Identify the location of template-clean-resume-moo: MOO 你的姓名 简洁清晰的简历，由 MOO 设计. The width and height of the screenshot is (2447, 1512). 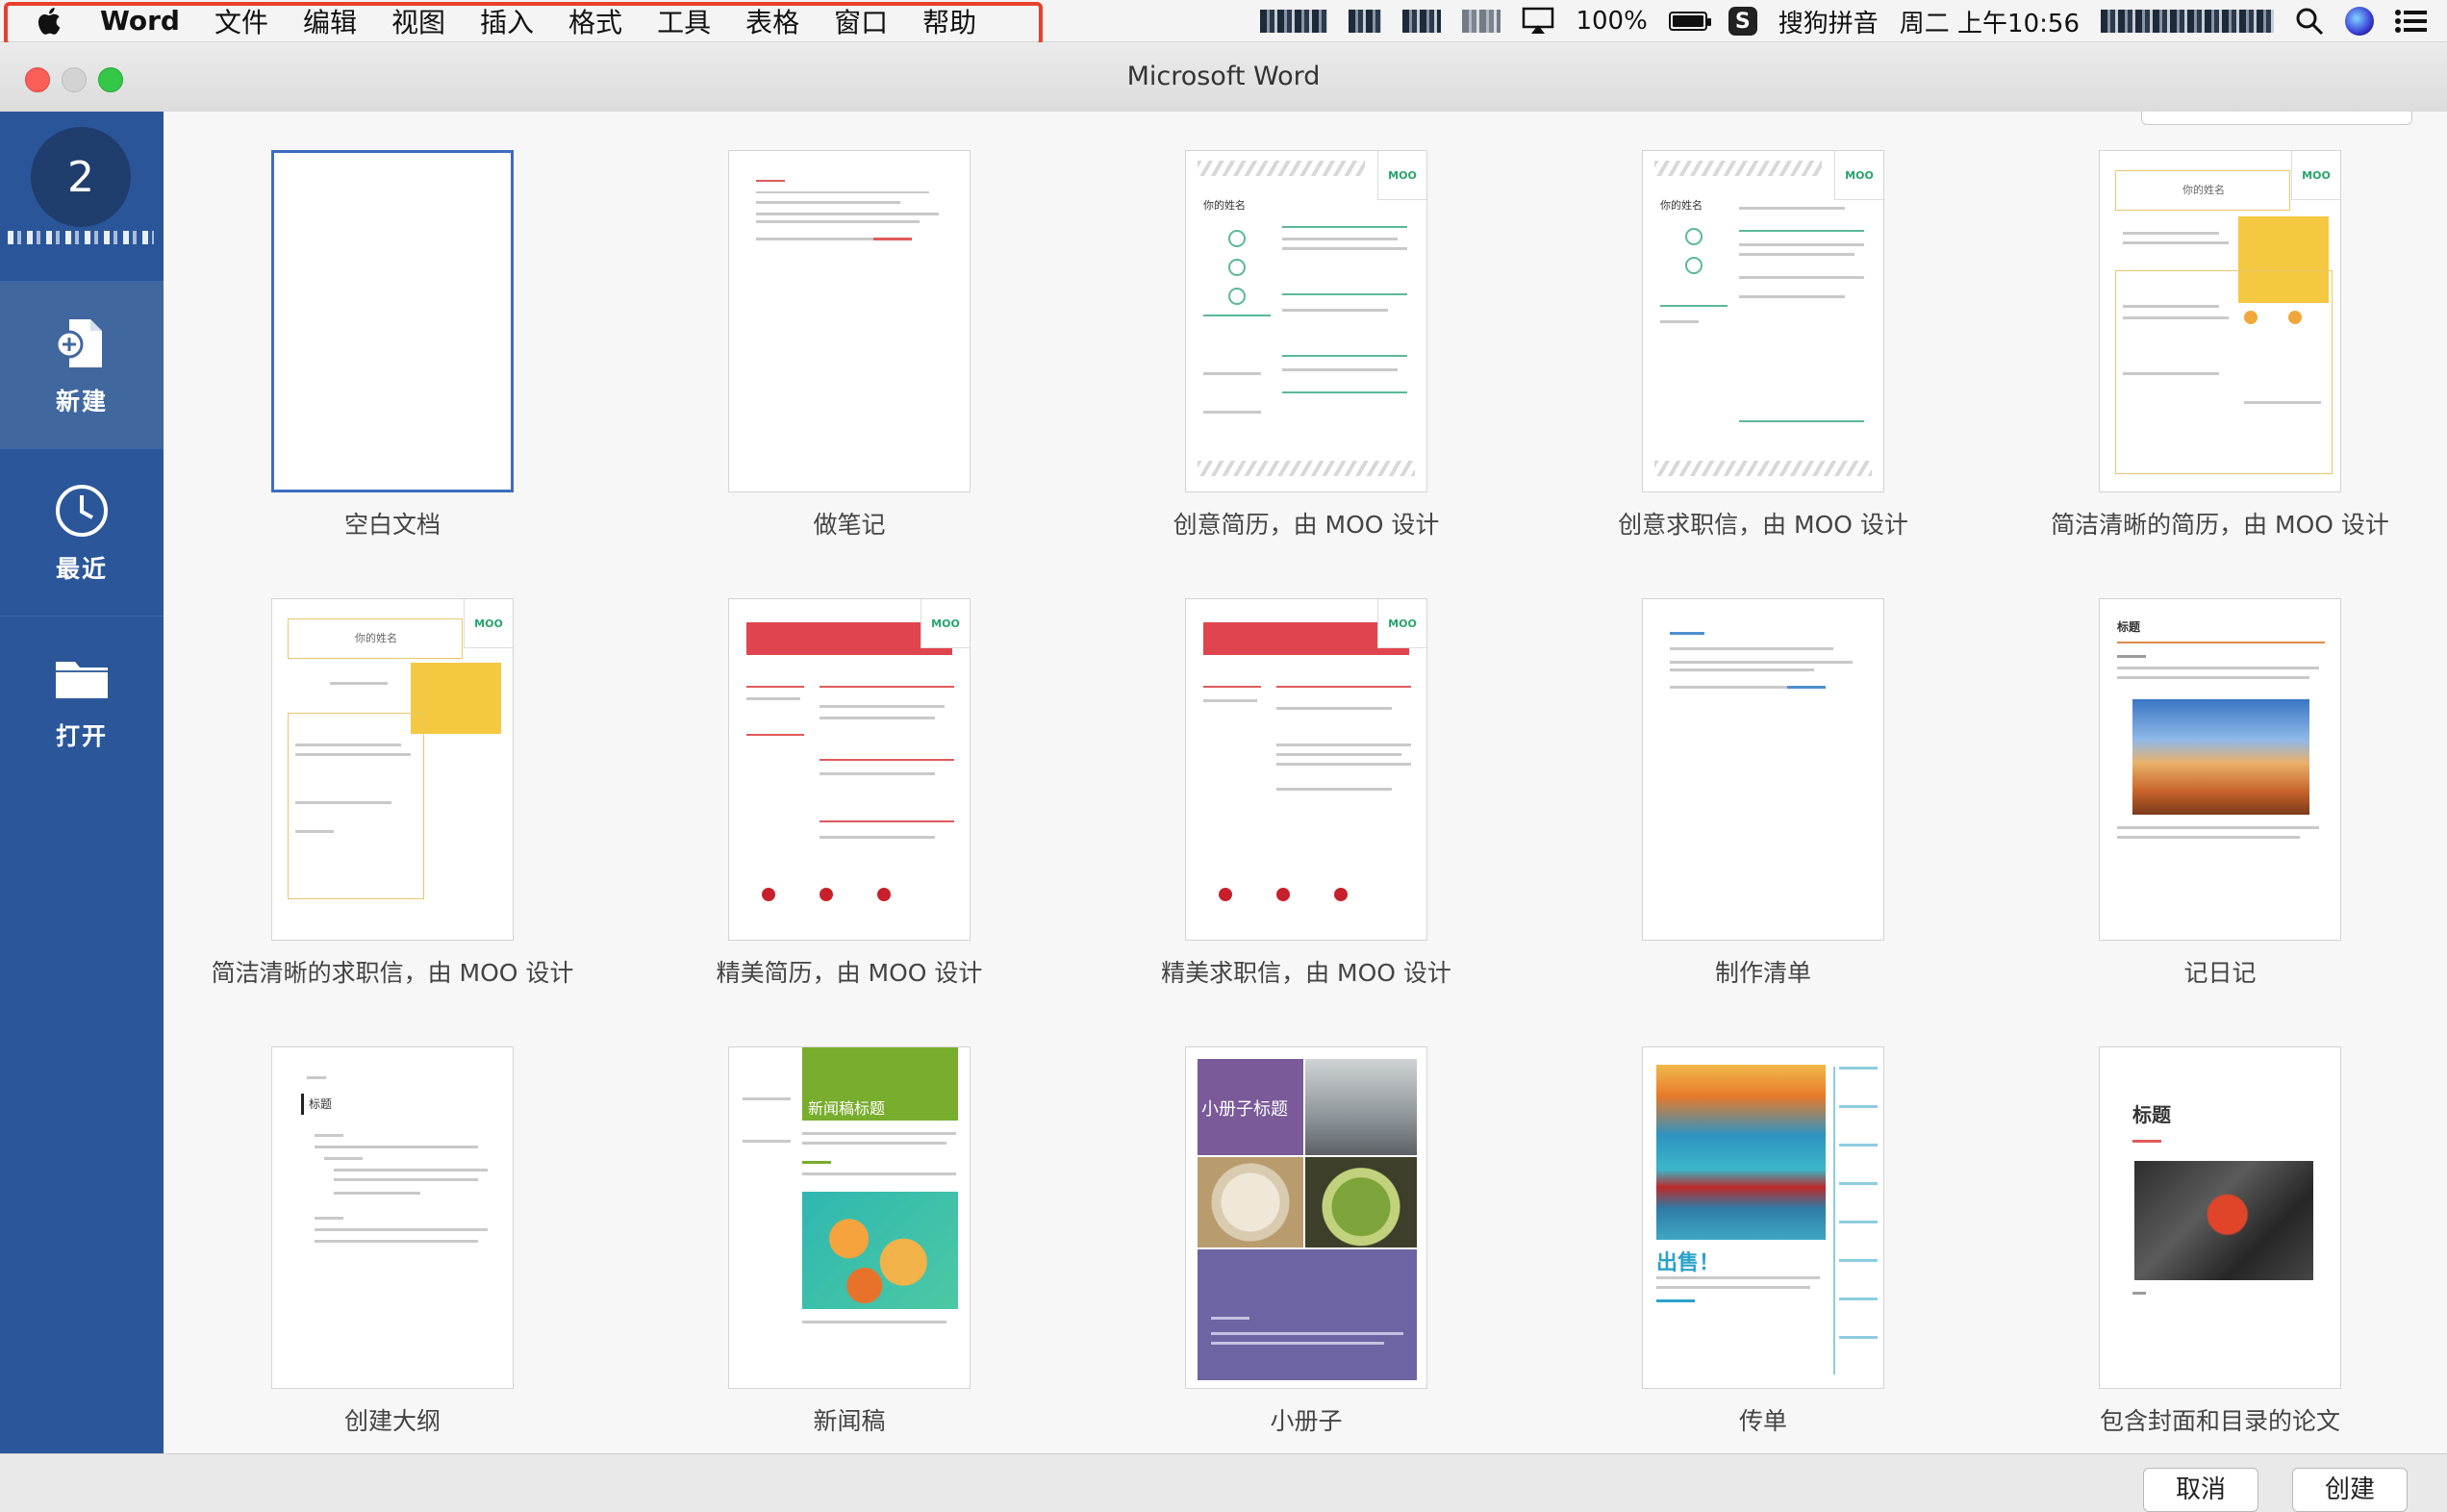
(2190, 376).